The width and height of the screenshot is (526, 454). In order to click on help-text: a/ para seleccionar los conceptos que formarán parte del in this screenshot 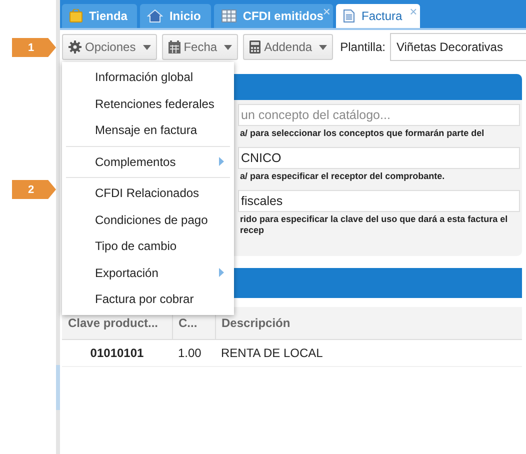, I will do `click(362, 133)`.